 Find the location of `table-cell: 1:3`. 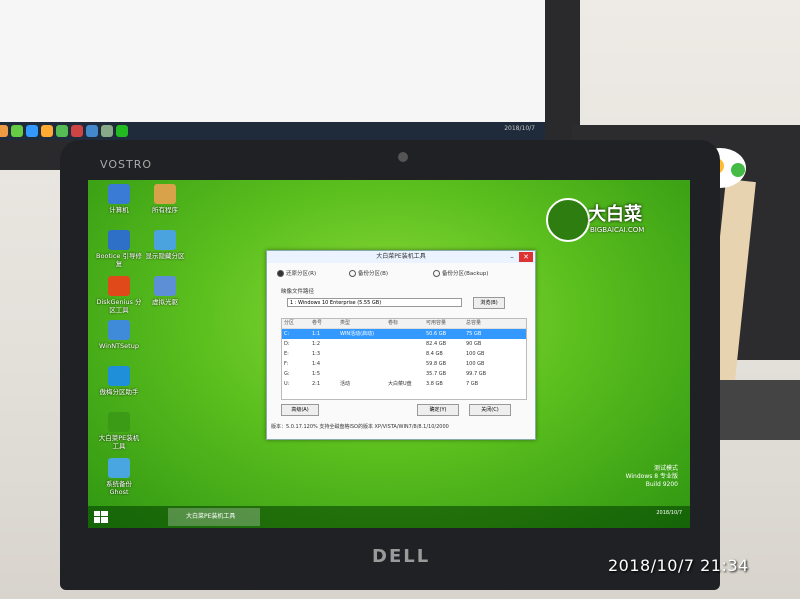

table-cell: 1:3 is located at coordinates (316, 354).